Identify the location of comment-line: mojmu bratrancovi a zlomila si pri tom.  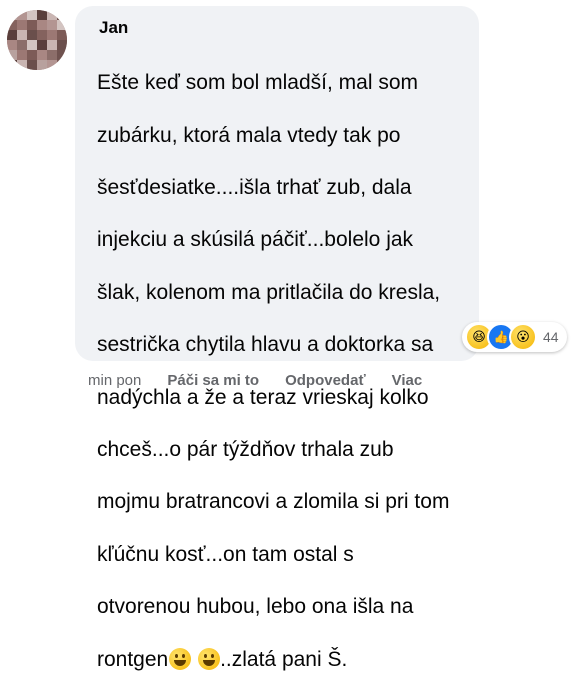
(273, 502).